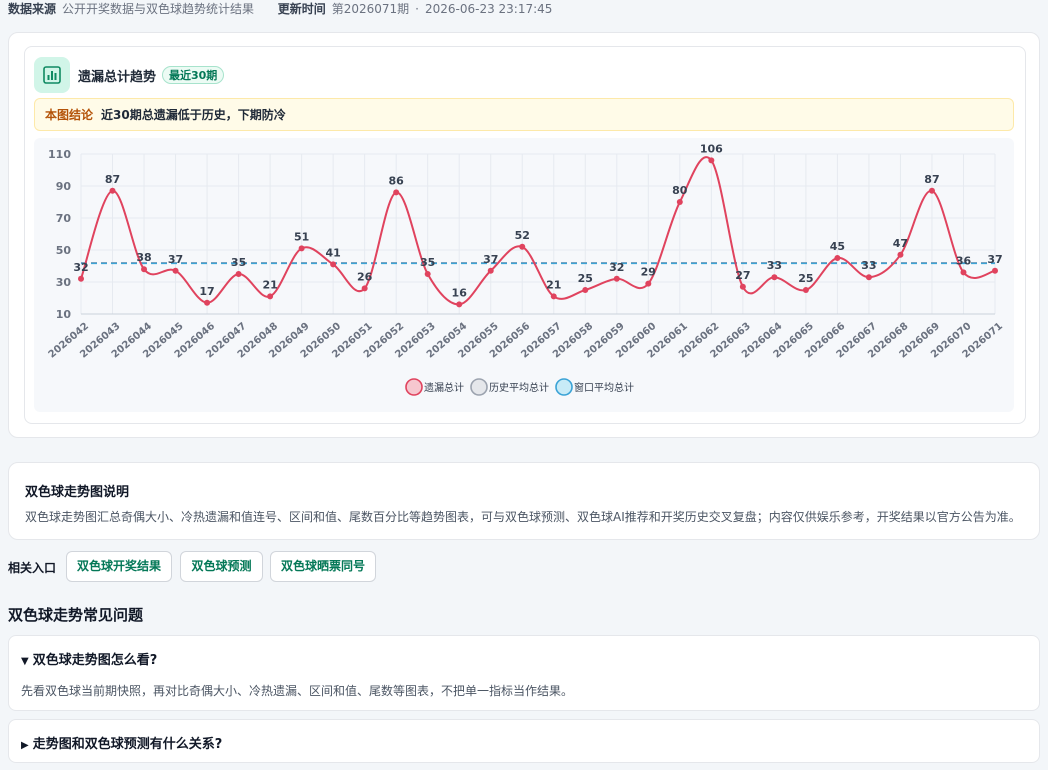 The height and width of the screenshot is (770, 1048). Describe the element at coordinates (837, 246) in the screenshot. I see `data-label: 45` at that location.